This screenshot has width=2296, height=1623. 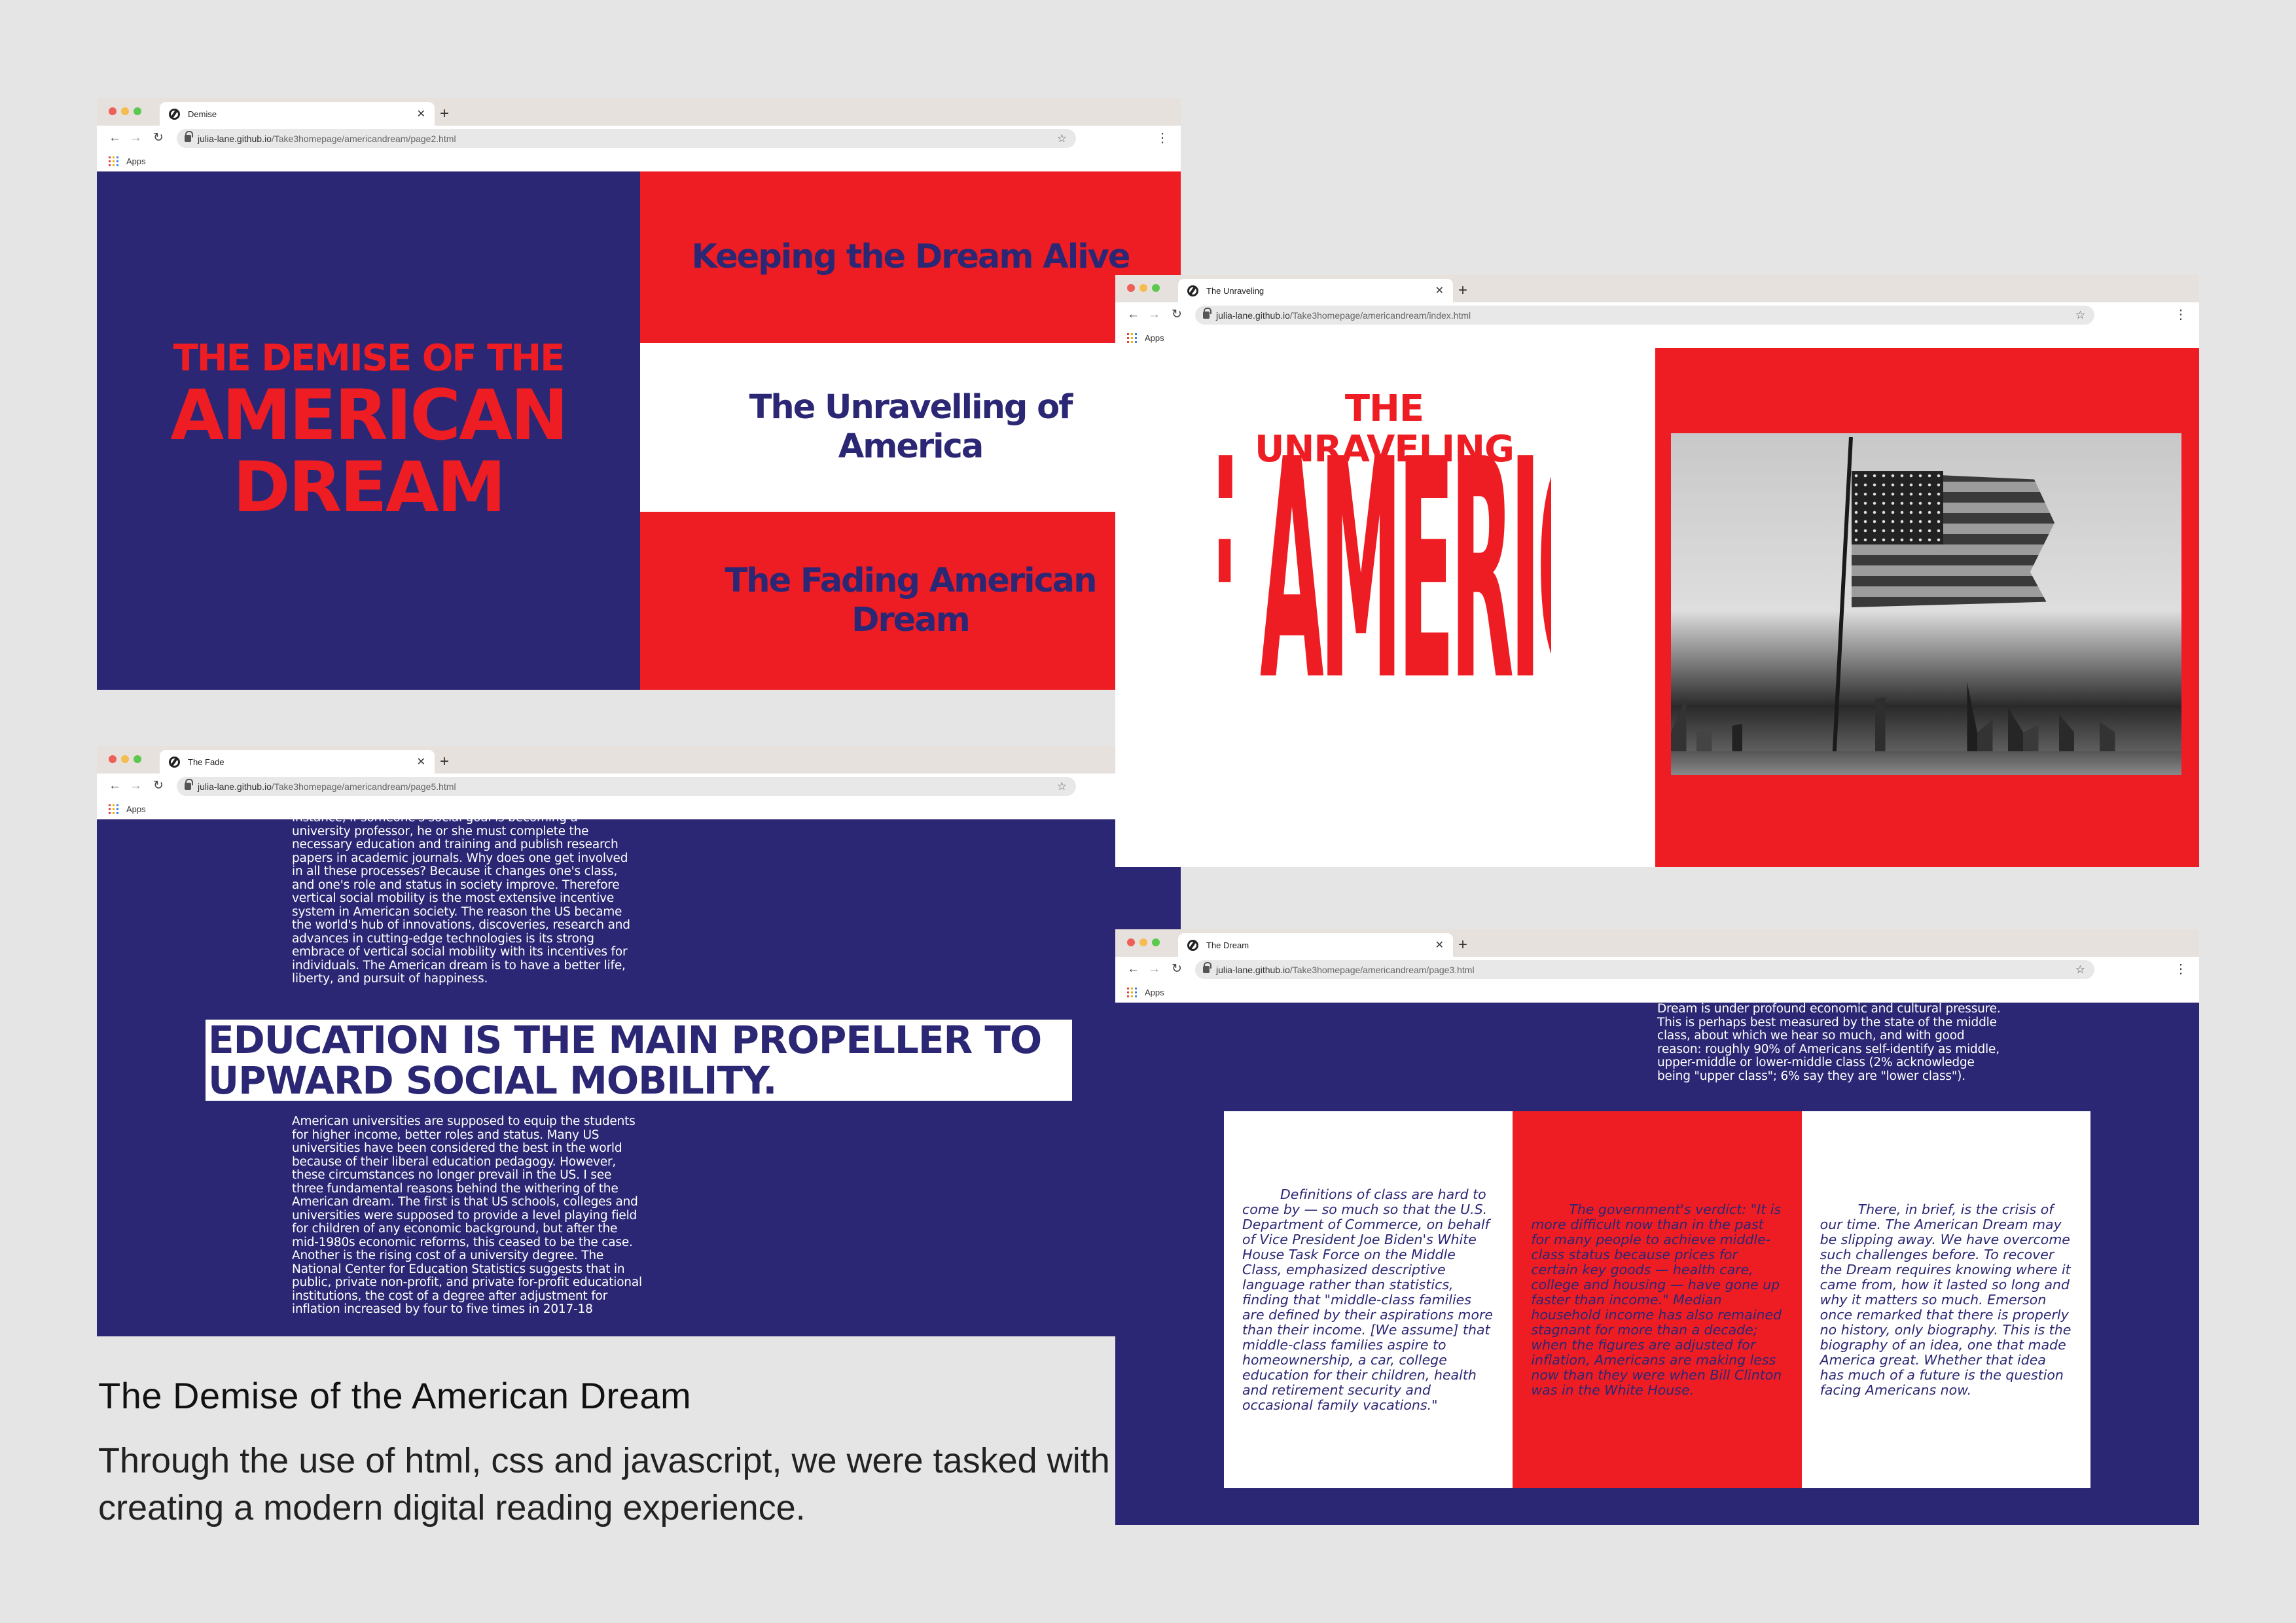 I want to click on chapter-link-keeping-dream: Keeping the Dream Alive, so click(x=910, y=257).